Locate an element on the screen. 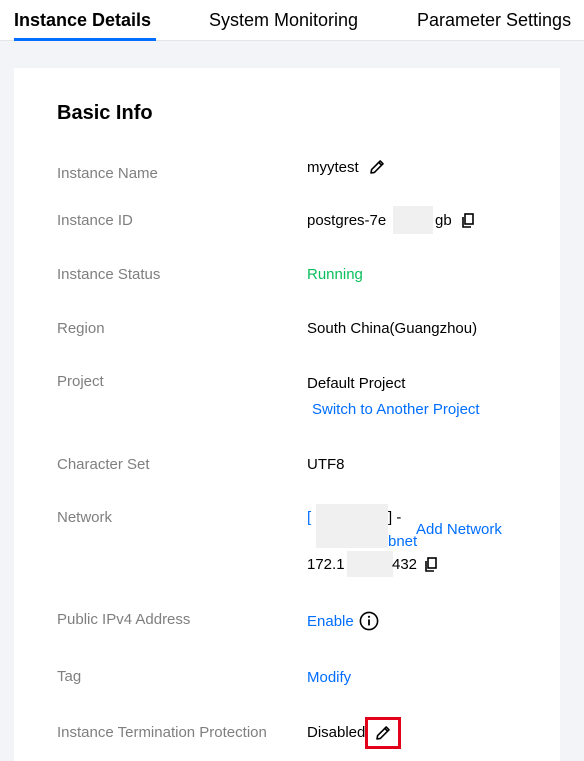 The width and height of the screenshot is (584, 761). tab-parameter-settings: Parameter Settings is located at coordinates (494, 20).